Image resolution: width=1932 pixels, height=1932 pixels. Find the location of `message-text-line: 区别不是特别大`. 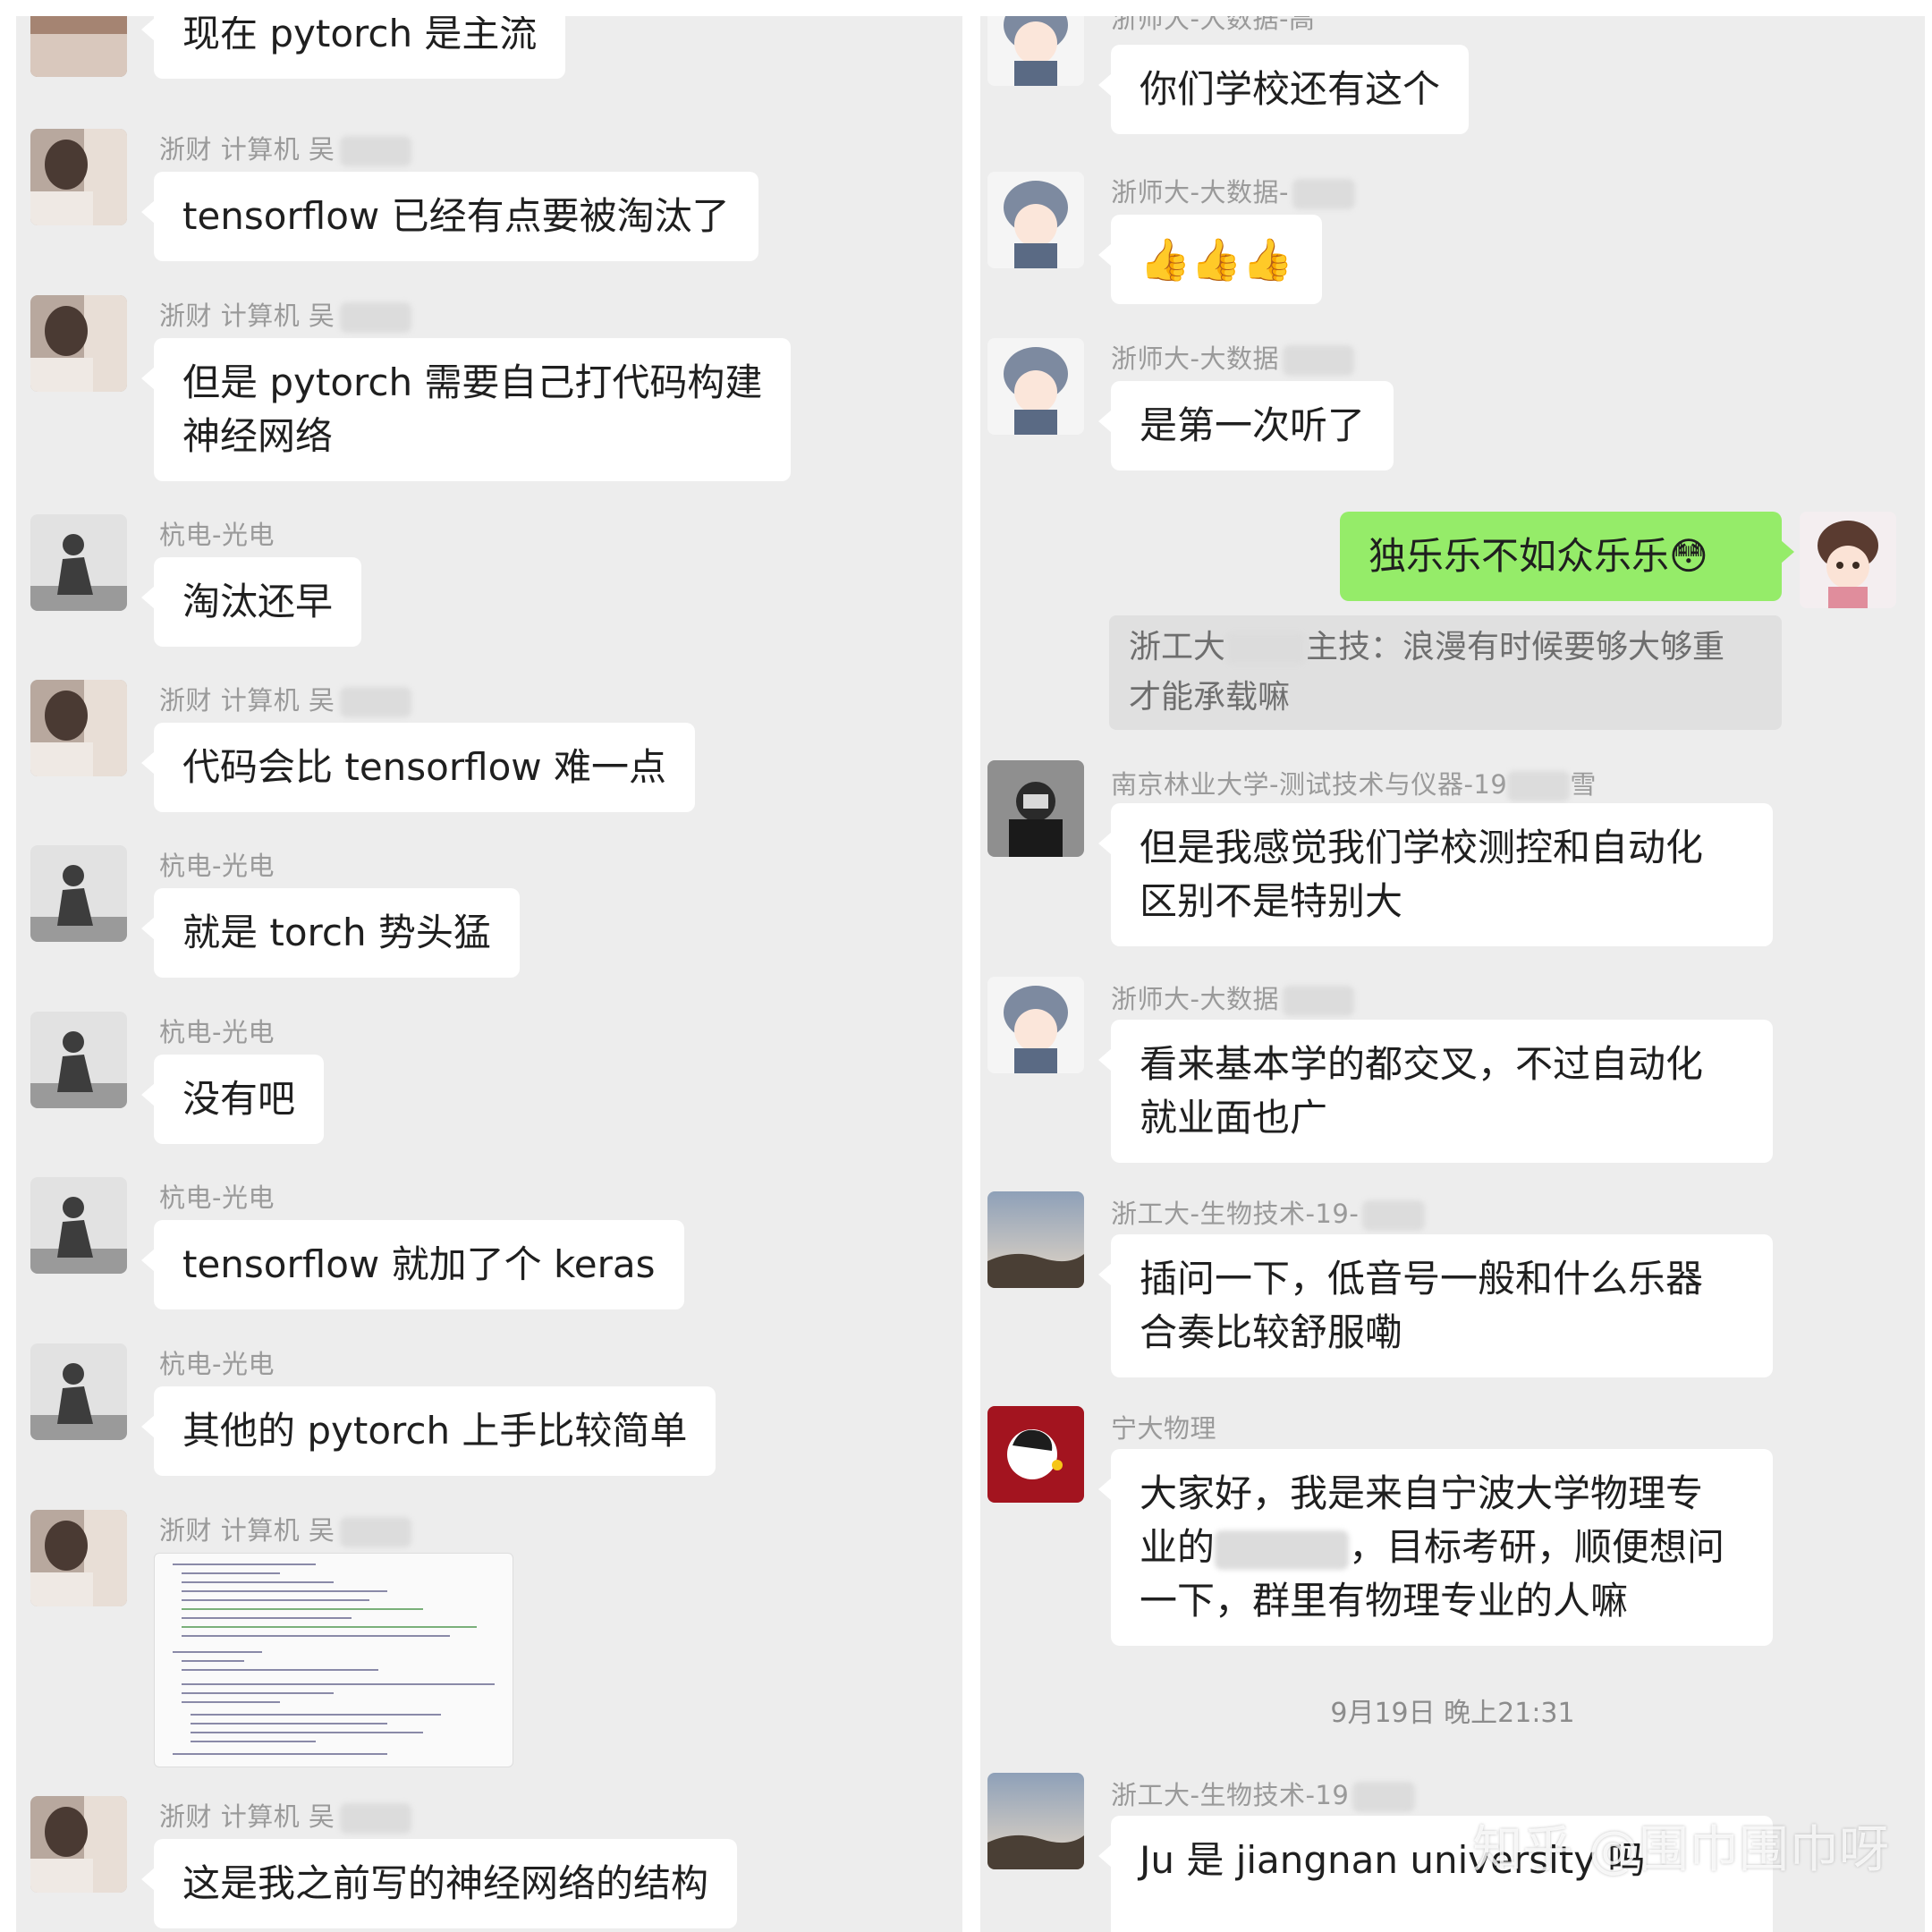

message-text-line: 区别不是特别大 is located at coordinates (1271, 901).